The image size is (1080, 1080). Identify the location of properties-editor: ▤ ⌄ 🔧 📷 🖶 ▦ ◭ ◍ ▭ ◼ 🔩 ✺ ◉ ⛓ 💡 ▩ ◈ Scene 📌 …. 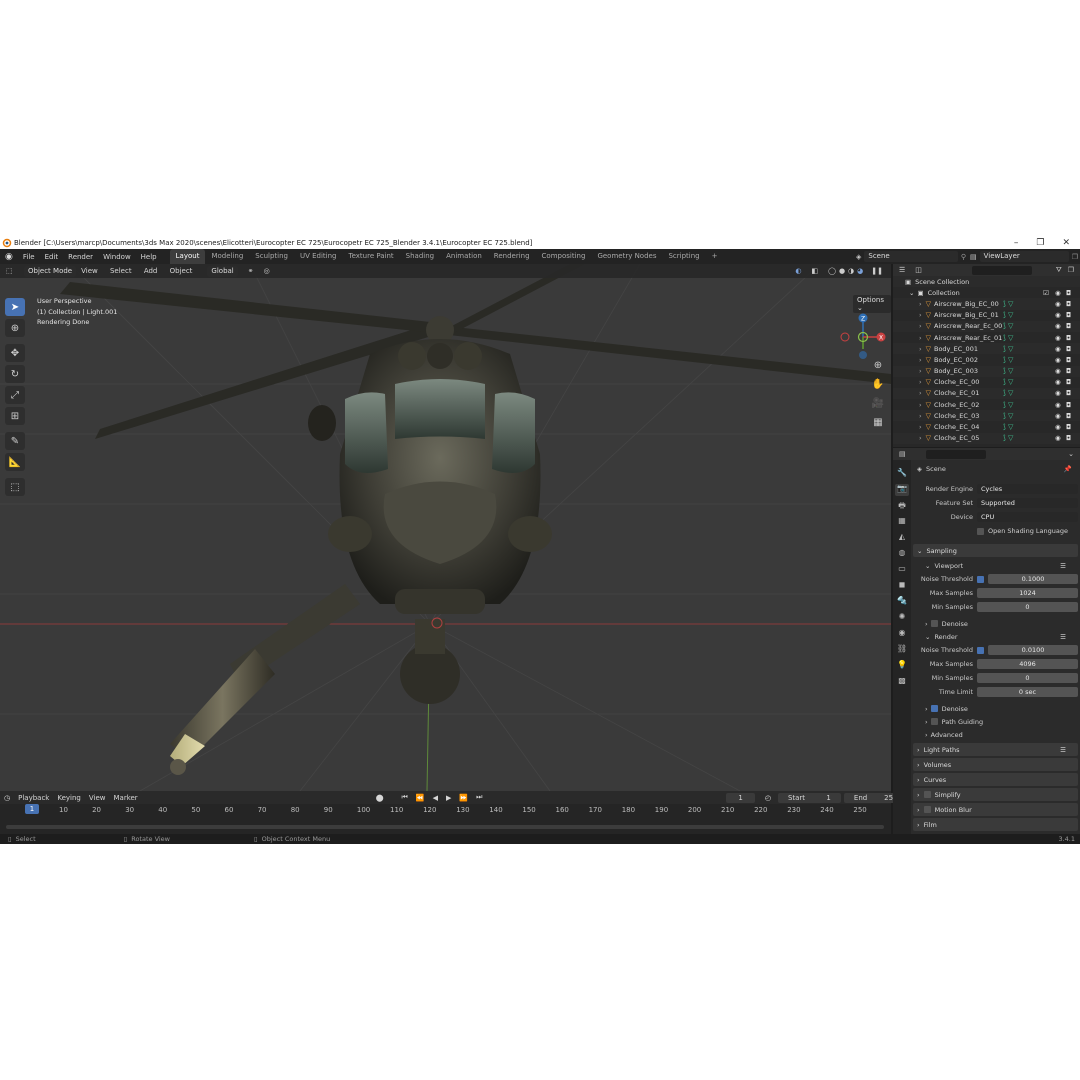
(986, 641).